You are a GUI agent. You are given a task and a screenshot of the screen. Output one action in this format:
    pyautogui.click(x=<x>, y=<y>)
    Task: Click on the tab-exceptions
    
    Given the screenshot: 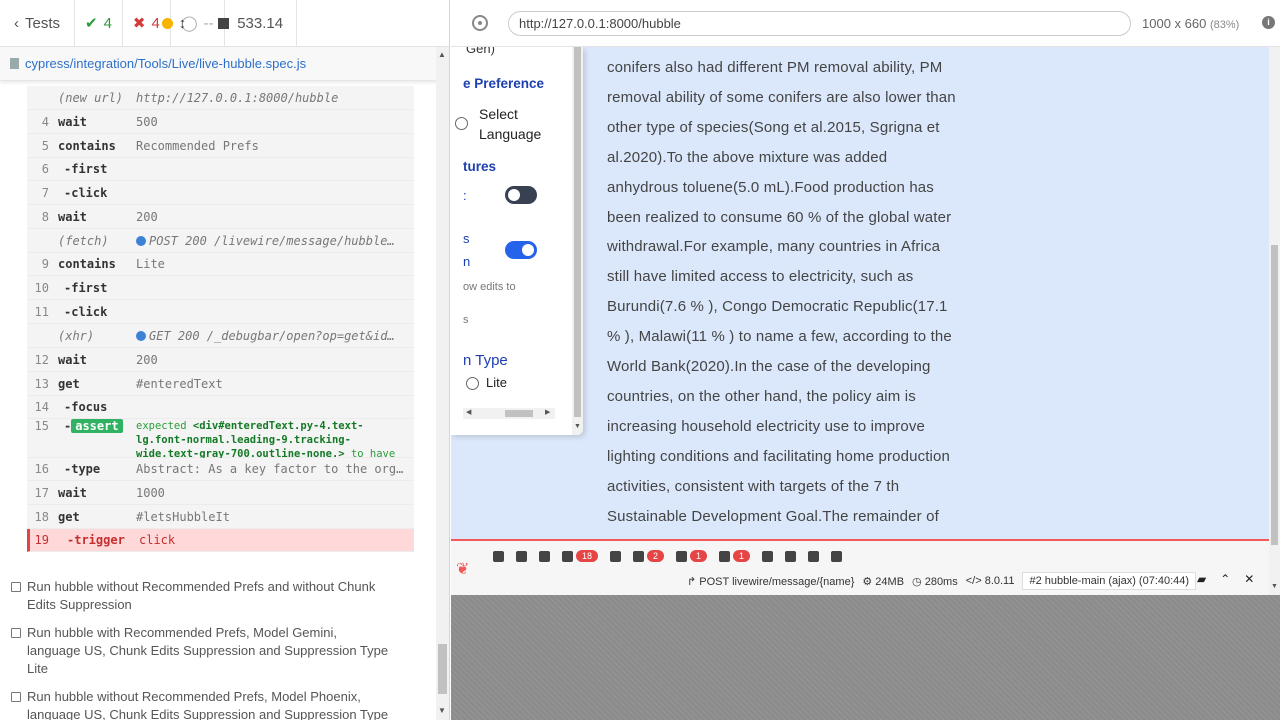 What is the action you would take?
    pyautogui.click(x=544, y=556)
    